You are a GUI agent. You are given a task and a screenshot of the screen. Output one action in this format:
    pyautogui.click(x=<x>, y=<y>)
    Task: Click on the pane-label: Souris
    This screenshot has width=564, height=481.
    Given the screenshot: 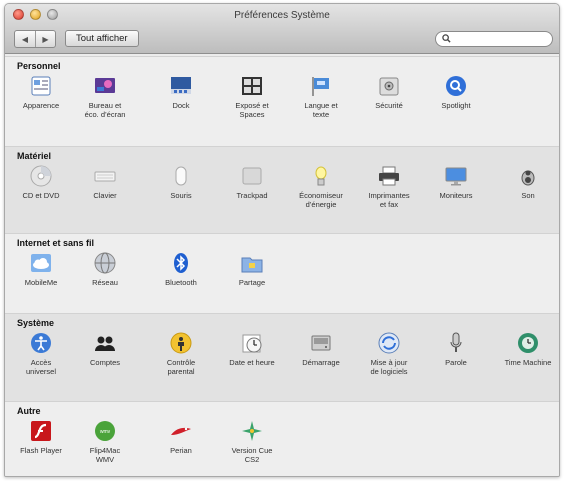 What is the action you would take?
    pyautogui.click(x=181, y=195)
    